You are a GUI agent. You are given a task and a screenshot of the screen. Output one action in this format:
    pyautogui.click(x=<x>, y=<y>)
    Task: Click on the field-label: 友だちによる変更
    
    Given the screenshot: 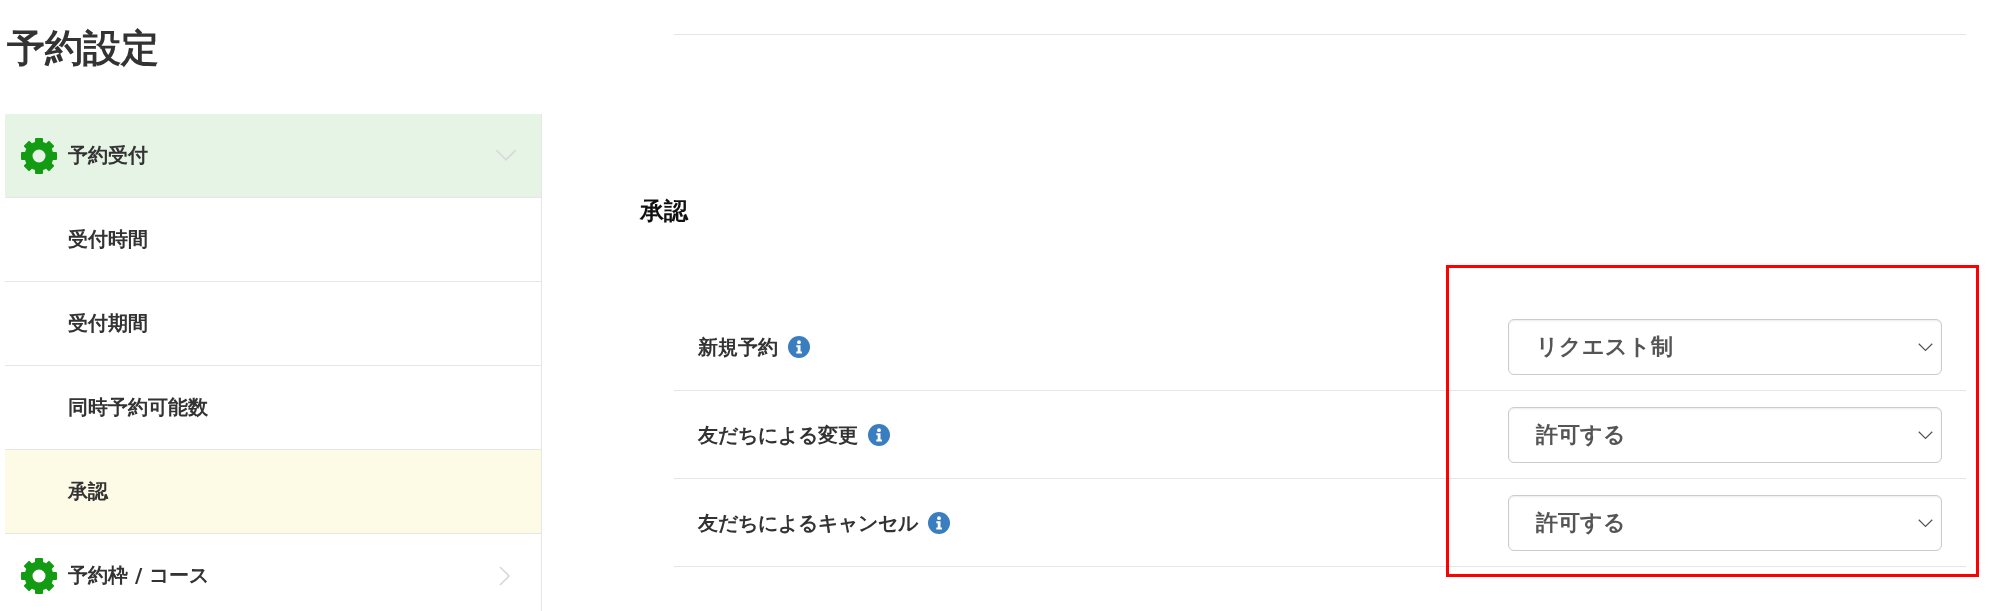 What is the action you would take?
    pyautogui.click(x=778, y=435)
    